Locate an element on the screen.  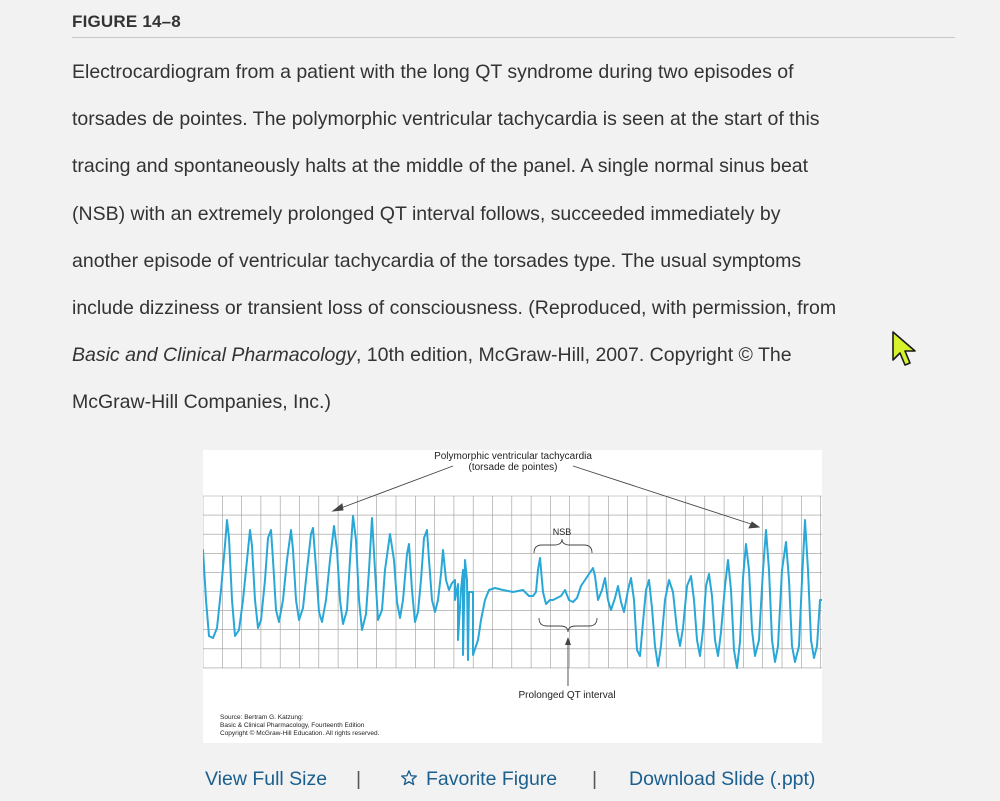
download-slide-link: Download Slide (.ppt) is located at coordinates (722, 779).